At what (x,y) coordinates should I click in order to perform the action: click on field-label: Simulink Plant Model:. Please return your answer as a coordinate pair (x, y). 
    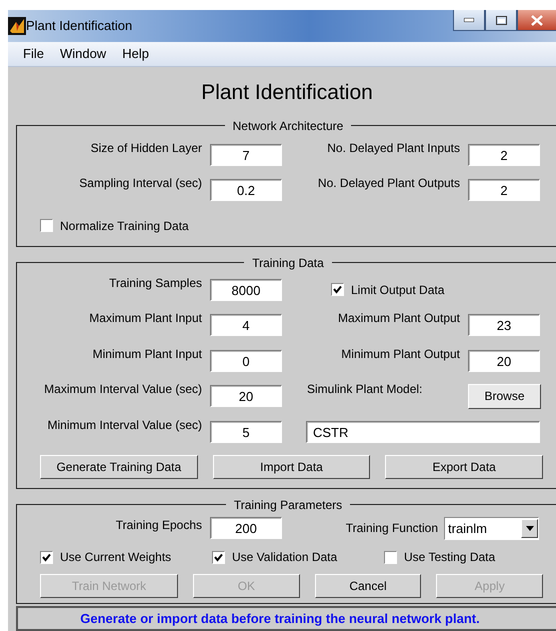
    Looking at the image, I should click on (365, 388).